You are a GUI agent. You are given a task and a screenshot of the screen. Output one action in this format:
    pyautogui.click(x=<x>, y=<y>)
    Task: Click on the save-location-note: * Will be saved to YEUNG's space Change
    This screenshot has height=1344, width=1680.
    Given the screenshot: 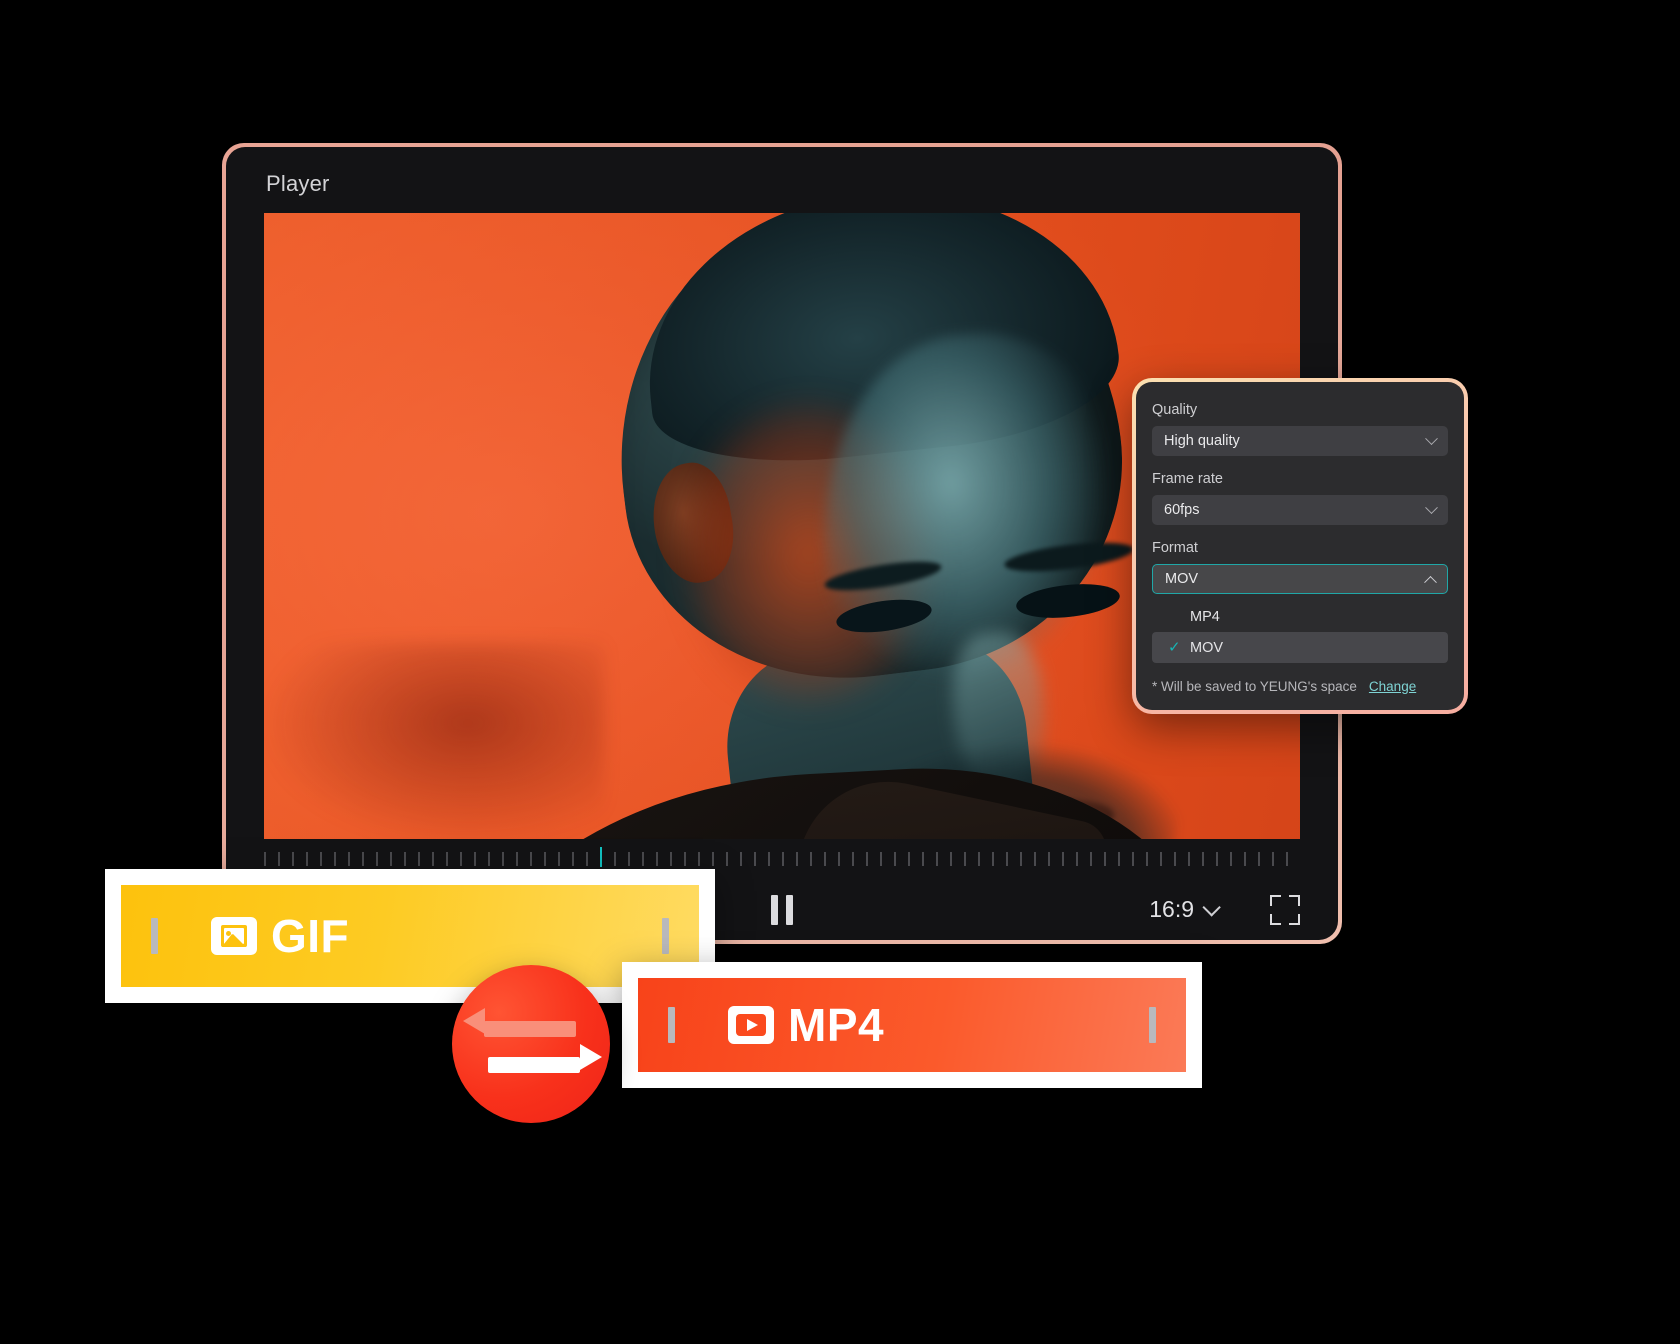 What is the action you would take?
    pyautogui.click(x=1300, y=686)
    